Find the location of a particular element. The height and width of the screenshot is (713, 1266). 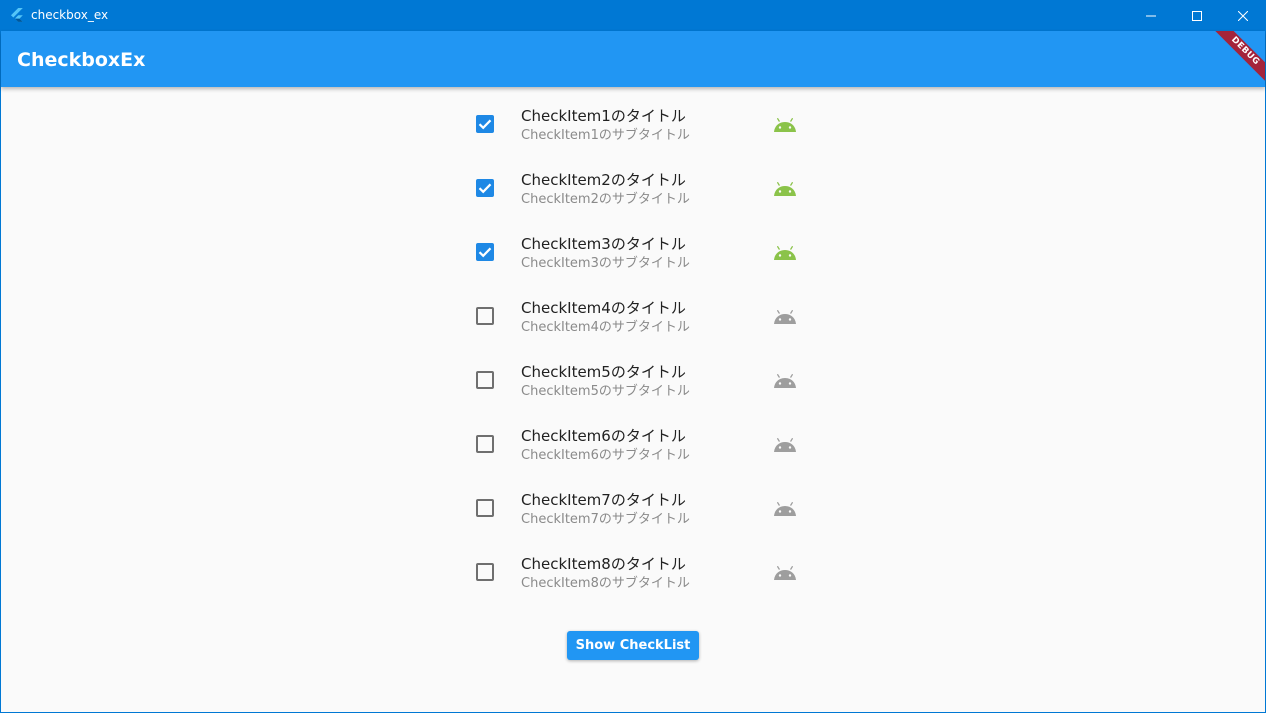

list-item: CheckItem1のタイトル CheckItem1のサブタイトル is located at coordinates (641, 134).